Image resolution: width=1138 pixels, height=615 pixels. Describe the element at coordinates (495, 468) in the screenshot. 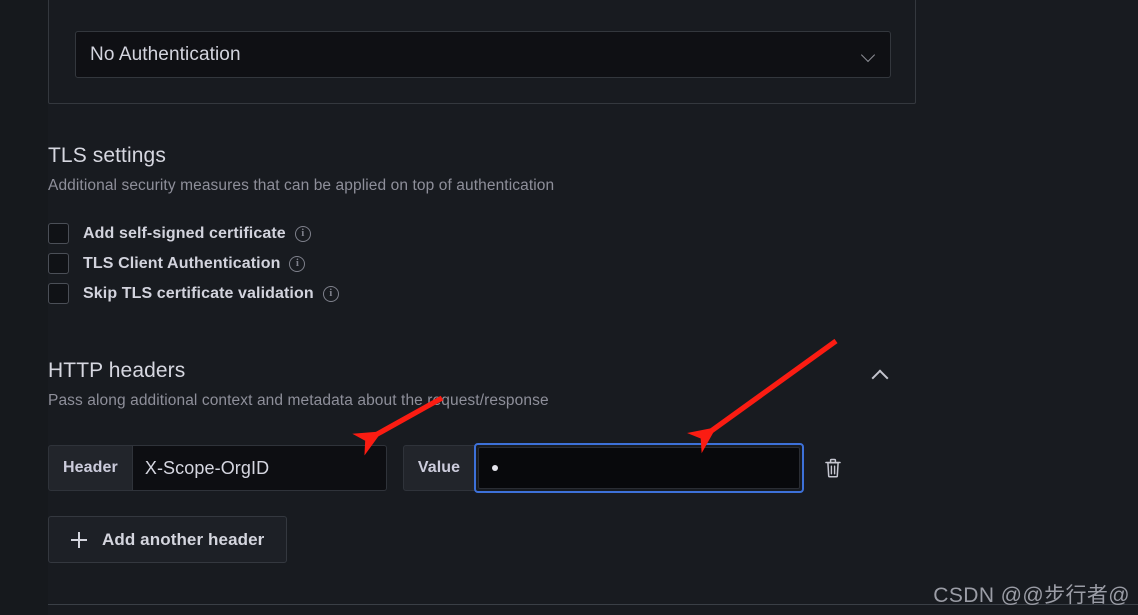

I see `masked-value-dot` at that location.